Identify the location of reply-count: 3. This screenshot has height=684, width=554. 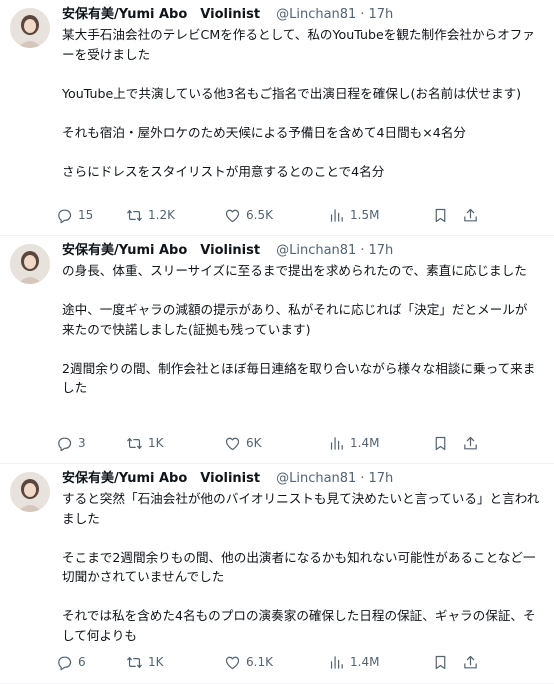
(82, 443).